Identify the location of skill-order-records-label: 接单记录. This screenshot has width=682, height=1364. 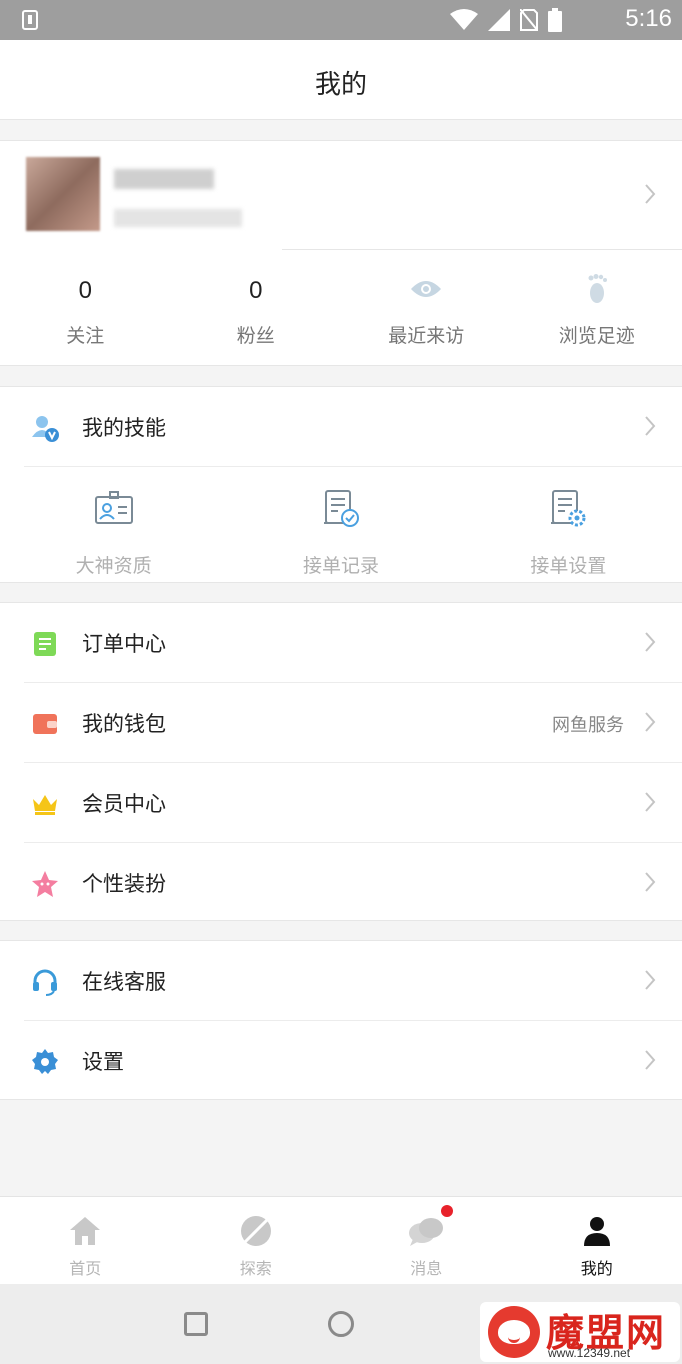
(340, 566).